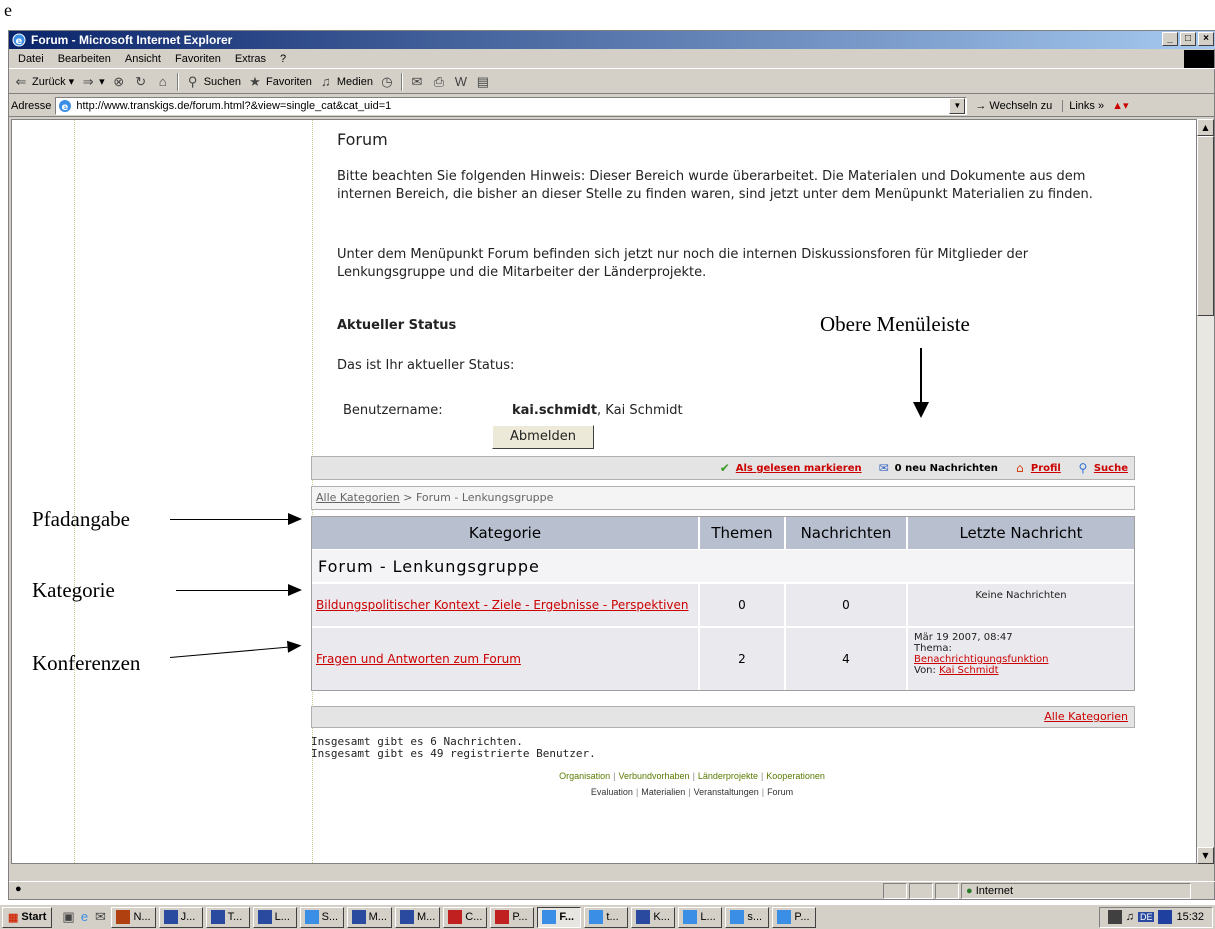 The height and width of the screenshot is (929, 1215). What do you see at coordinates (1083, 105) in the screenshot?
I see `links-button: Links »` at bounding box center [1083, 105].